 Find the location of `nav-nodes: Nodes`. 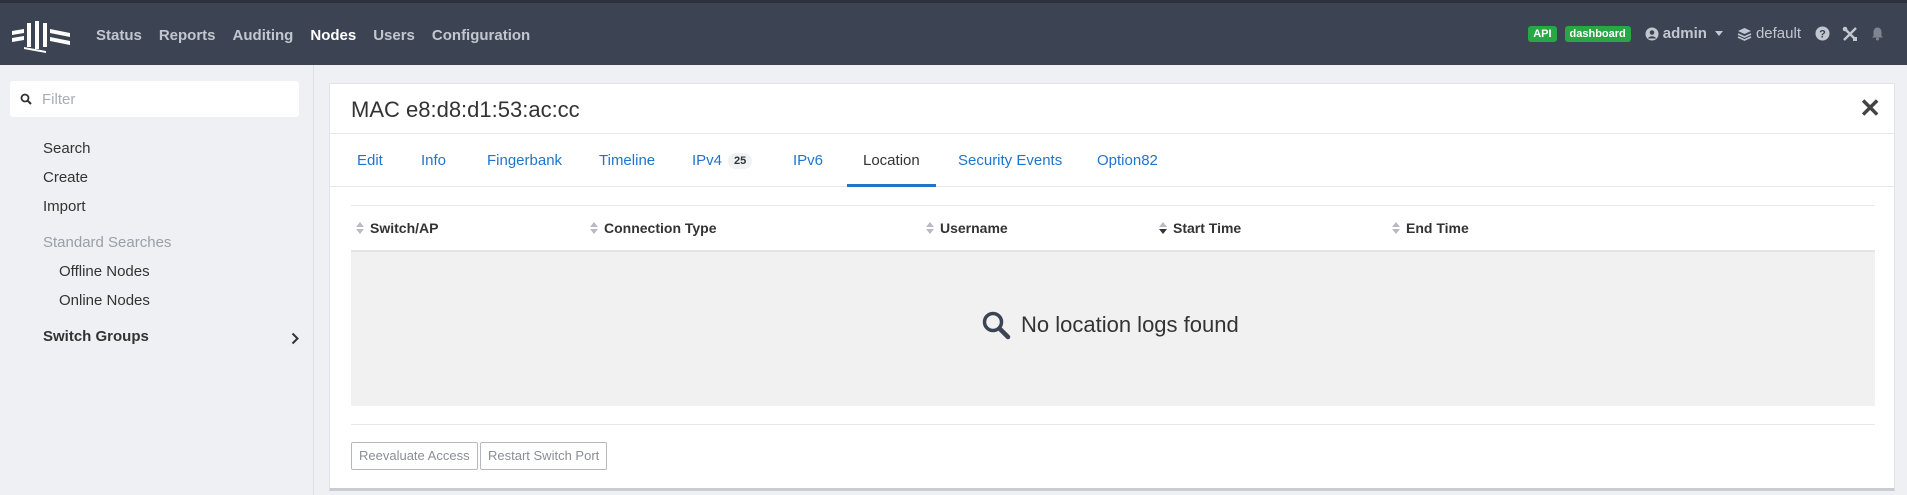

nav-nodes: Nodes is located at coordinates (333, 35).